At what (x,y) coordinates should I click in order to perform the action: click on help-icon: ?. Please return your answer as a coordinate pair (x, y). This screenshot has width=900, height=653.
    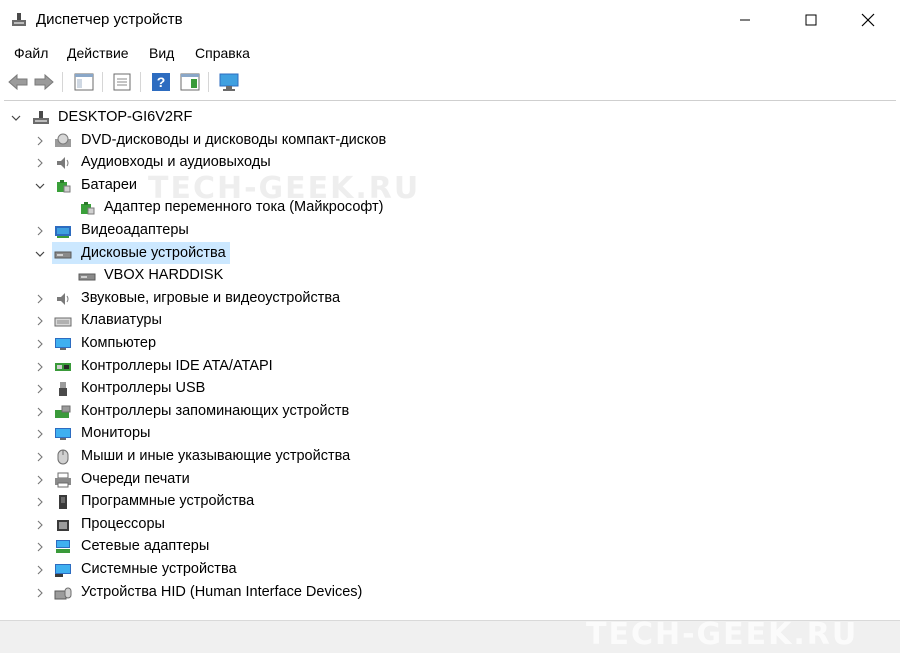
    Looking at the image, I should click on (161, 82).